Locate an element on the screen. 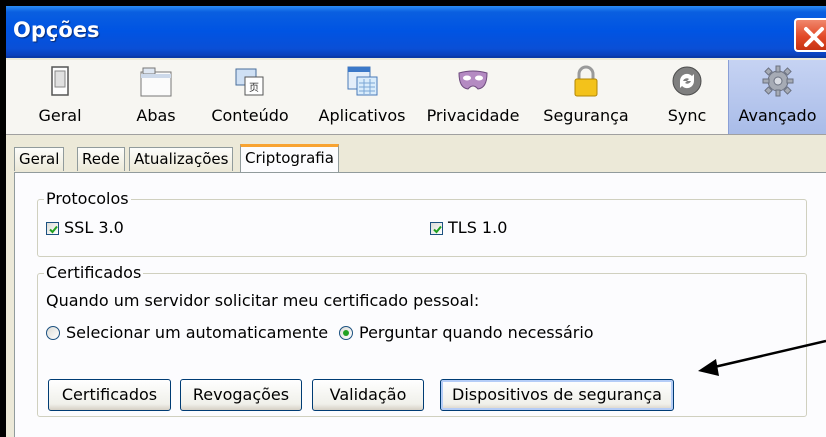 This screenshot has height=437, width=826. title-bar: Opções is located at coordinates (416, 32).